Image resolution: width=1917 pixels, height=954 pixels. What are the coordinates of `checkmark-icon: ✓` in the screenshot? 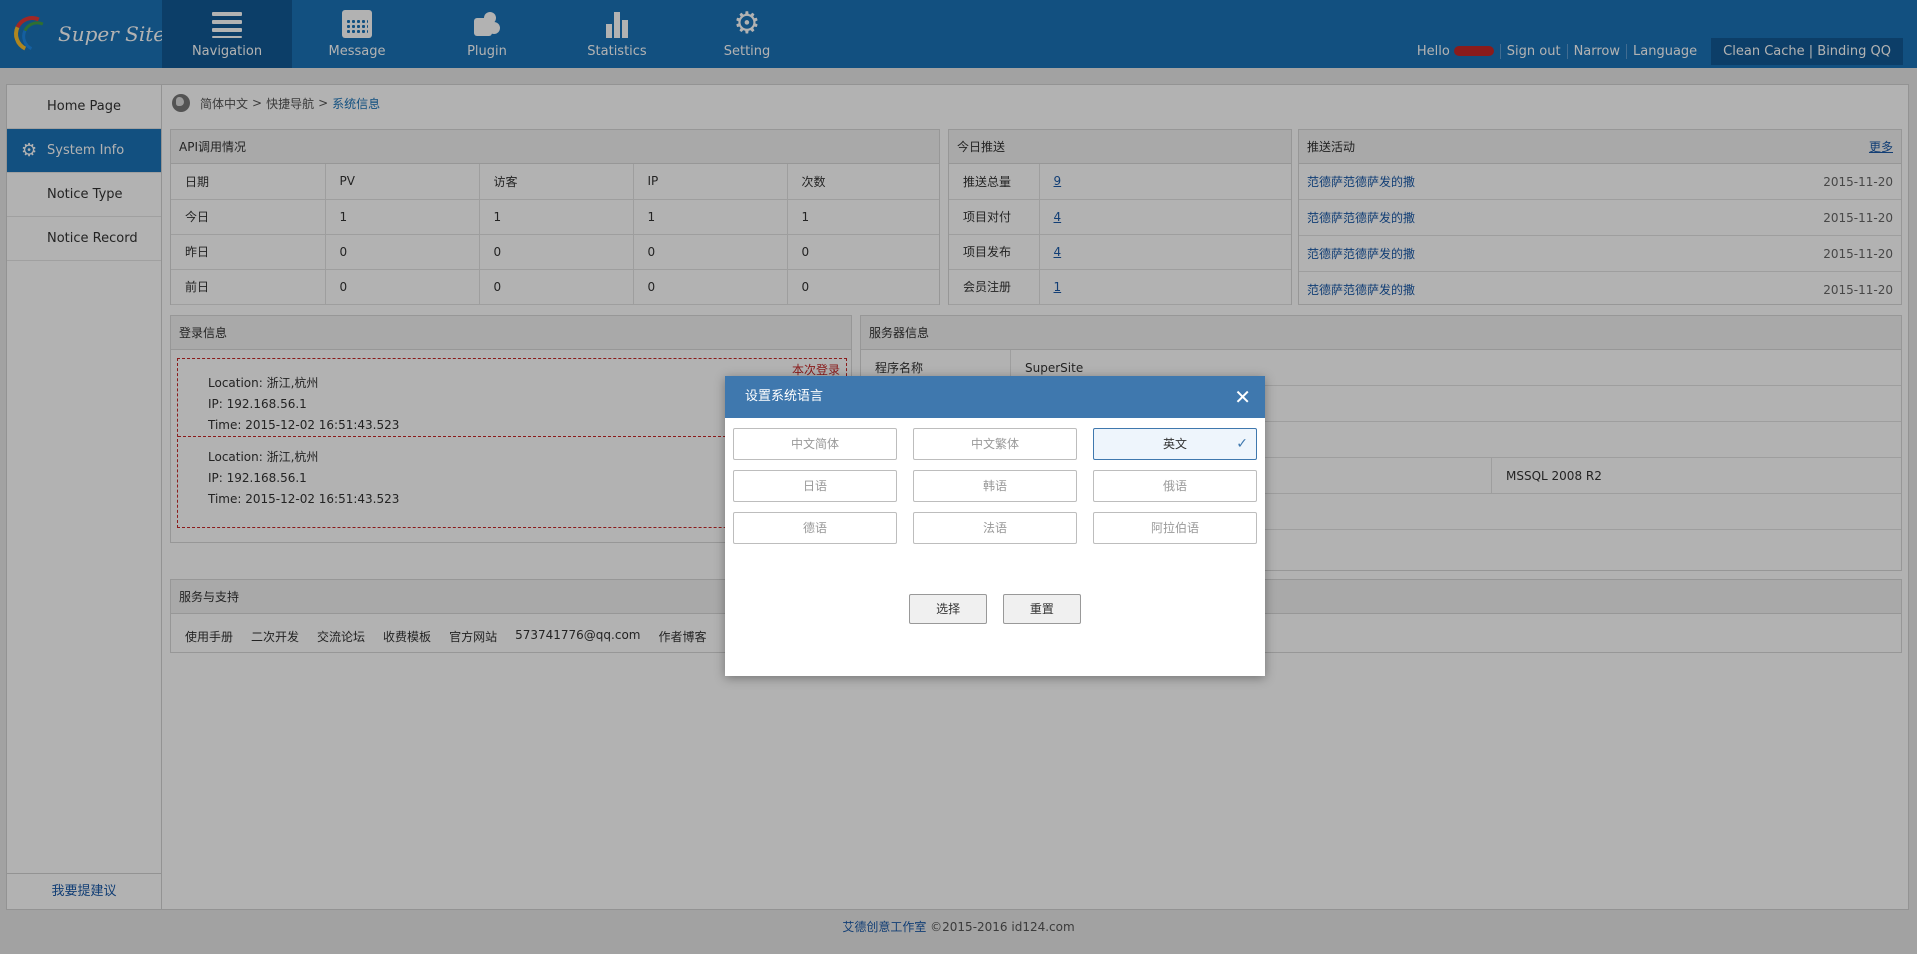 It's located at (1242, 444).